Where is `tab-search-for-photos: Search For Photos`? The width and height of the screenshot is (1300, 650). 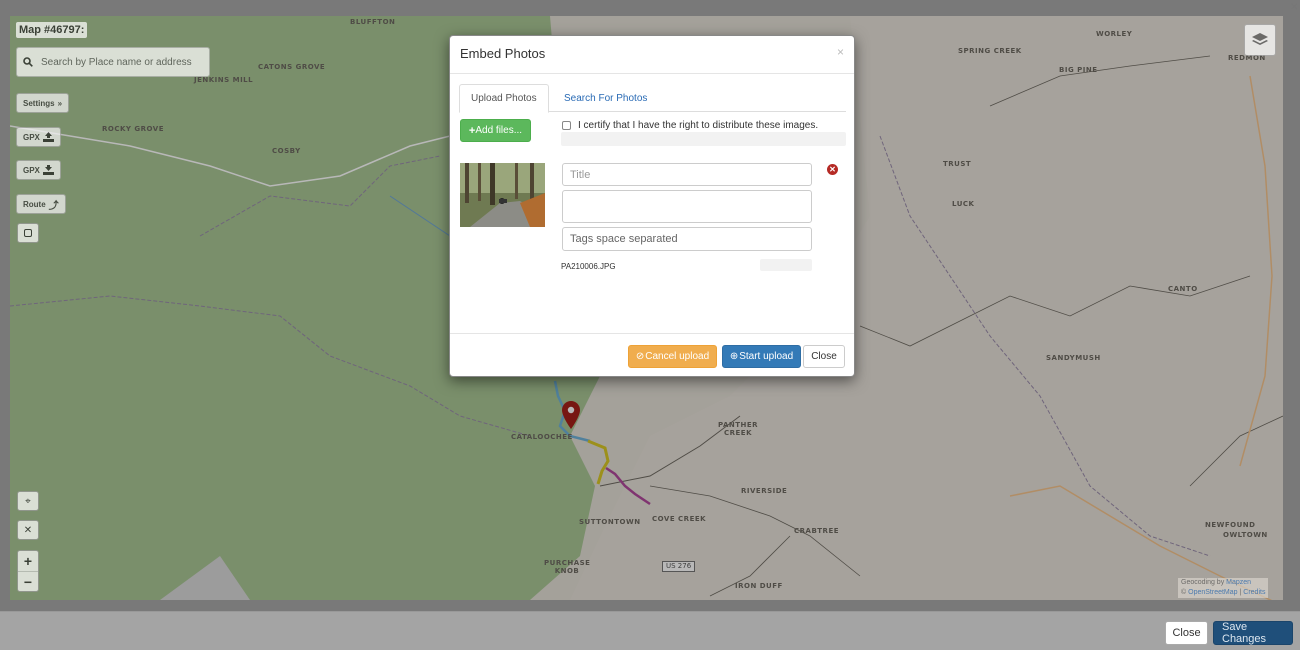 tab-search-for-photos: Search For Photos is located at coordinates (605, 98).